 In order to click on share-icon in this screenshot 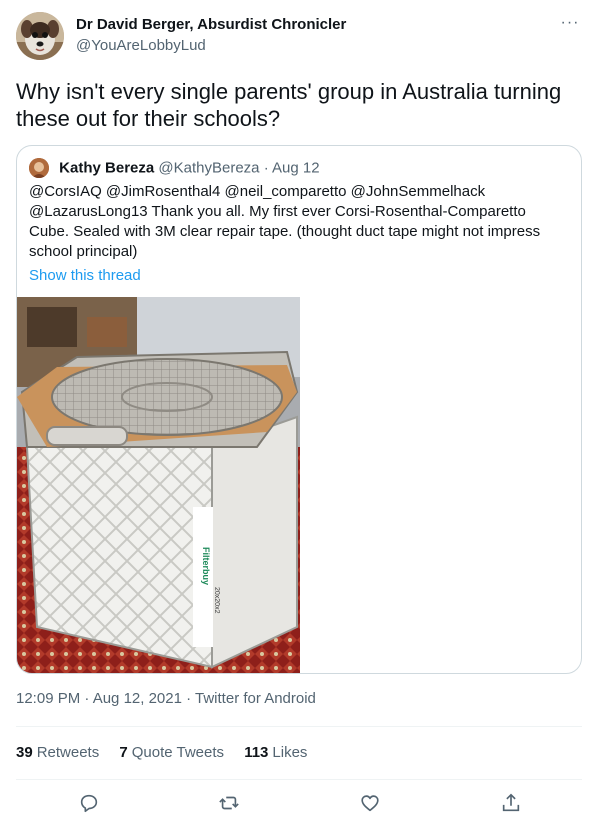, I will do `click(511, 802)`.